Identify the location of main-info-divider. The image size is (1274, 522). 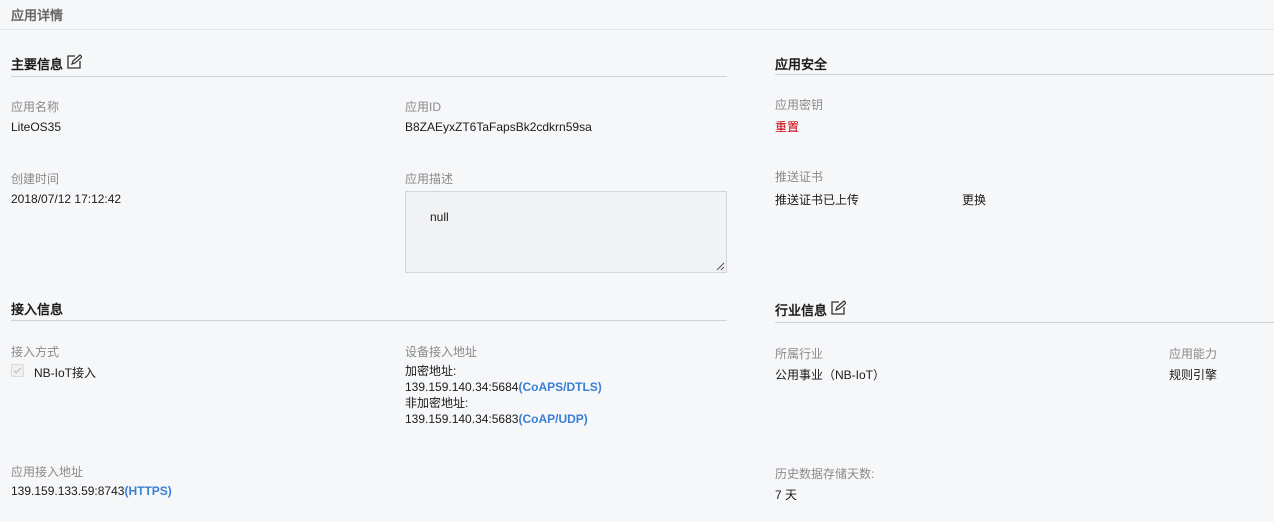
(369, 76).